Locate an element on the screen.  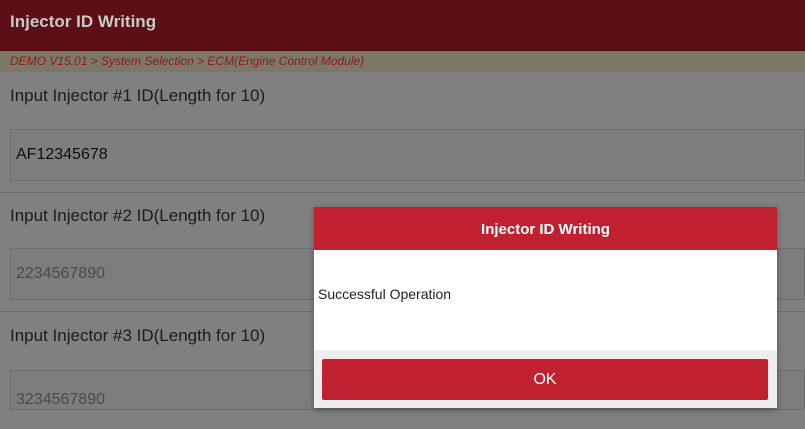
dialog-message: Successful Operation is located at coordinates (385, 294).